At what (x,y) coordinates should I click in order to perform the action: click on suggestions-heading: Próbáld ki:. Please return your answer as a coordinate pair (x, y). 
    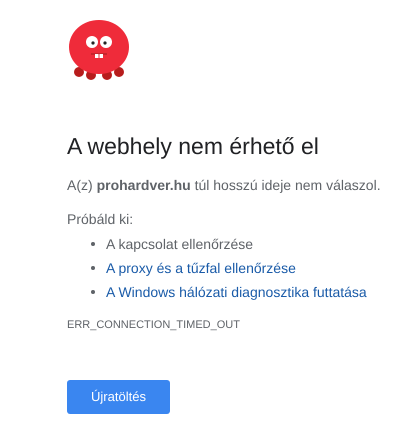
    Looking at the image, I should click on (100, 219).